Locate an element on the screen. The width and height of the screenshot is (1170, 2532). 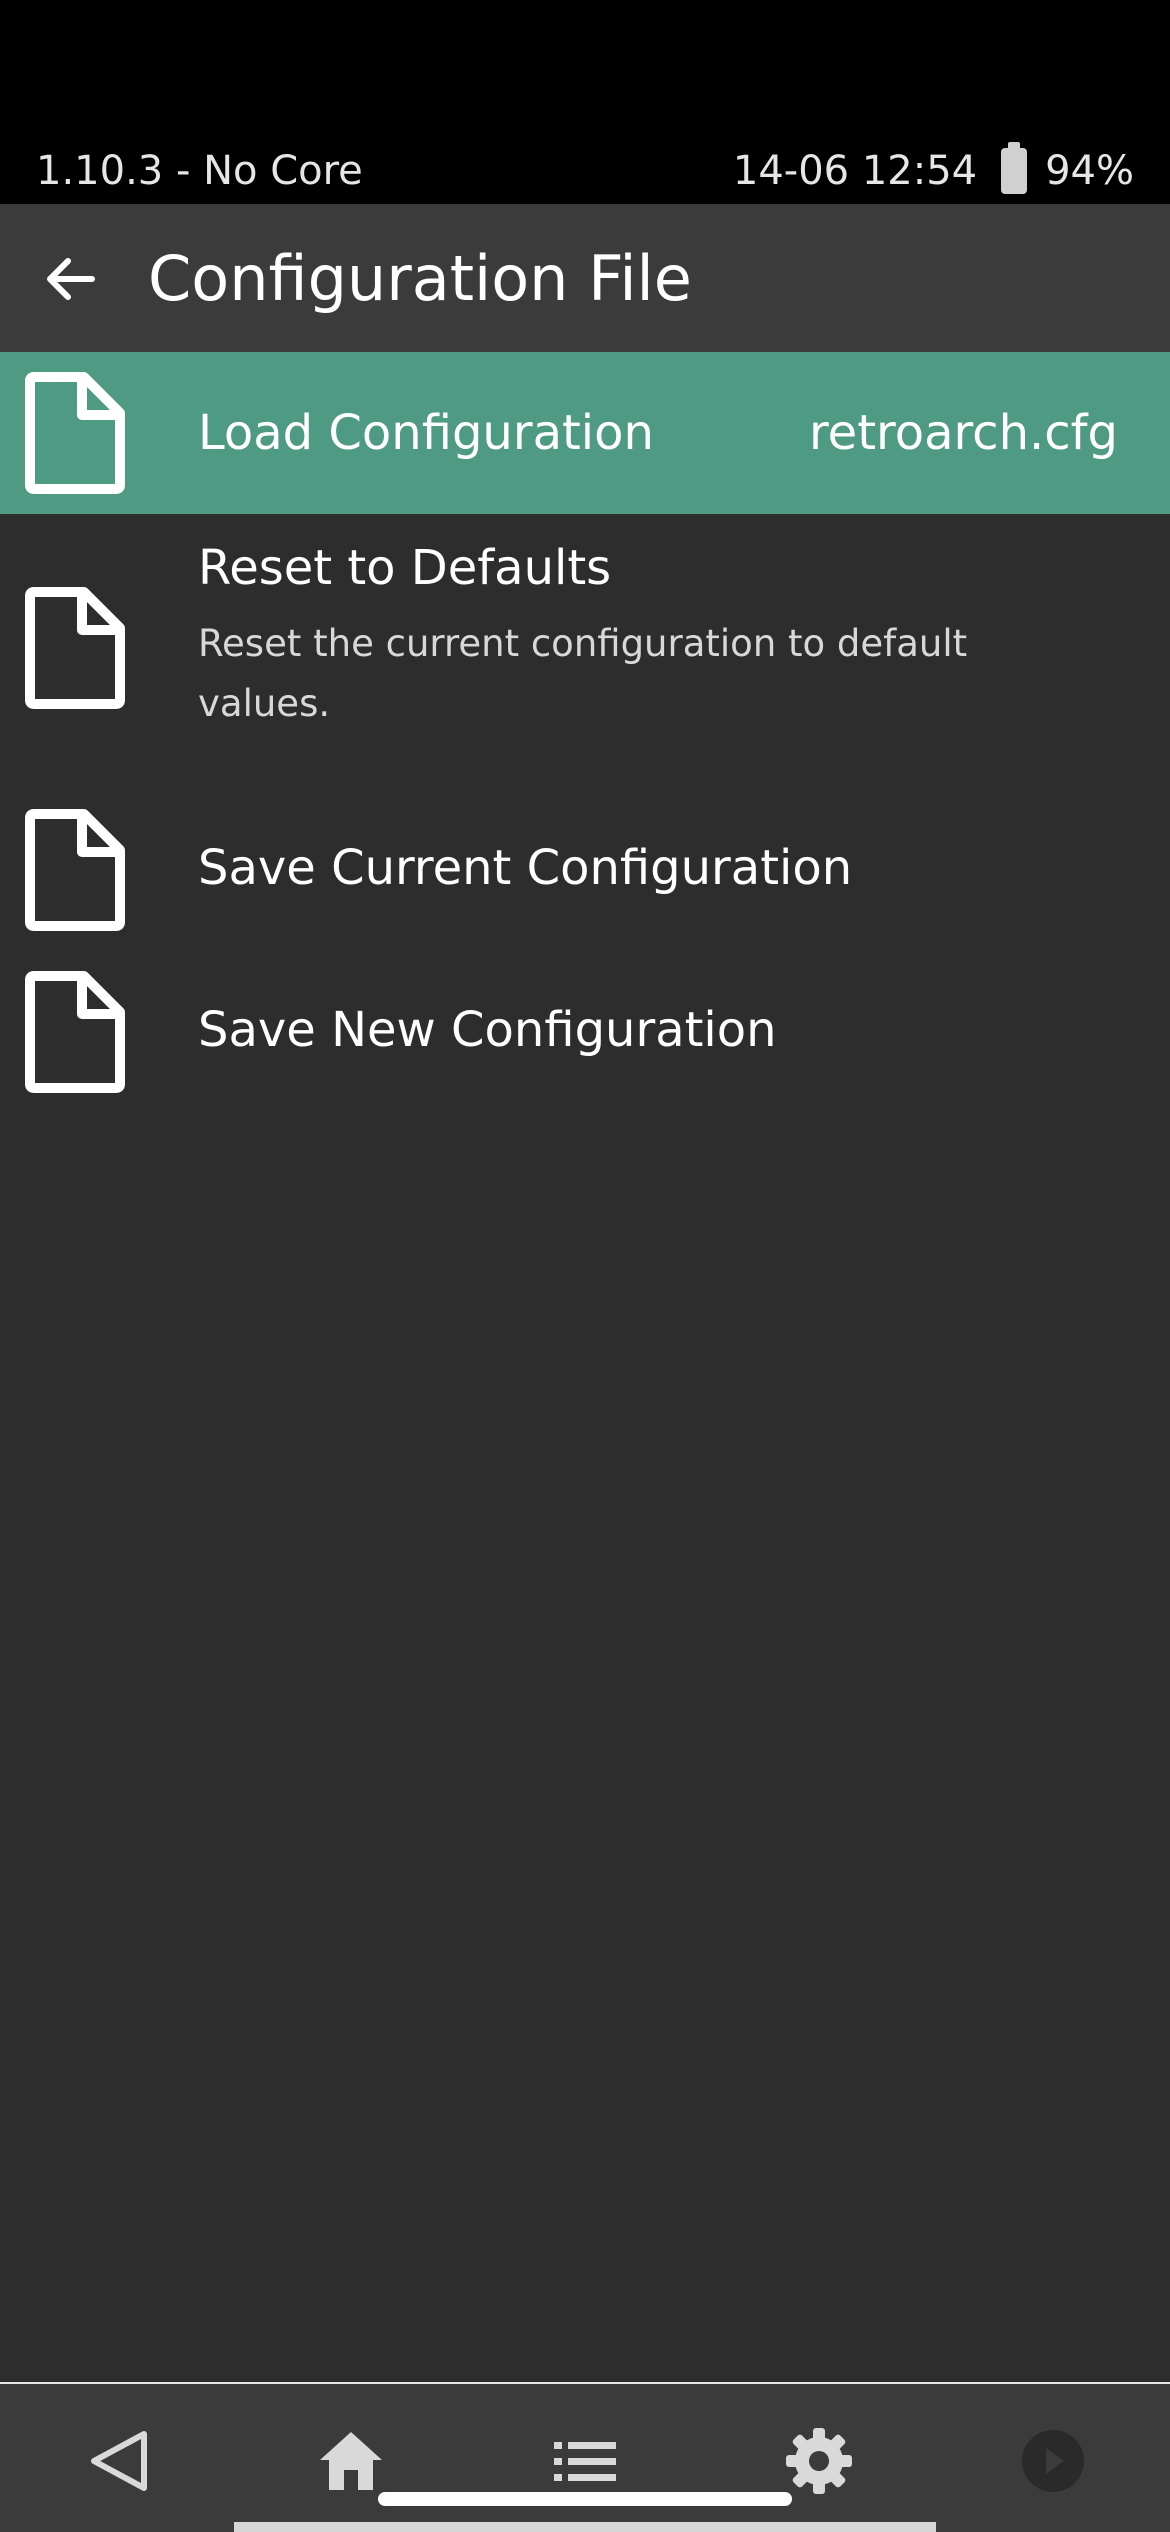
back-triangle-icon is located at coordinates (119, 2461).